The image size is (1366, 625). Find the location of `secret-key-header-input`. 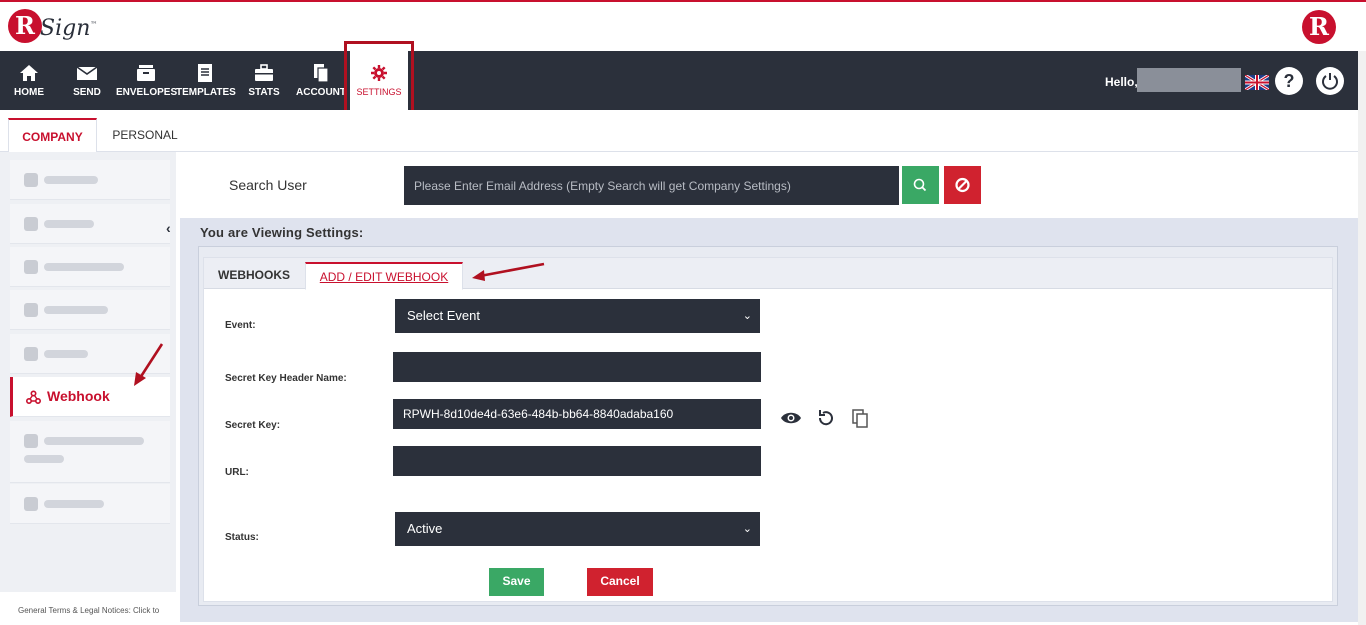

secret-key-header-input is located at coordinates (577, 367).